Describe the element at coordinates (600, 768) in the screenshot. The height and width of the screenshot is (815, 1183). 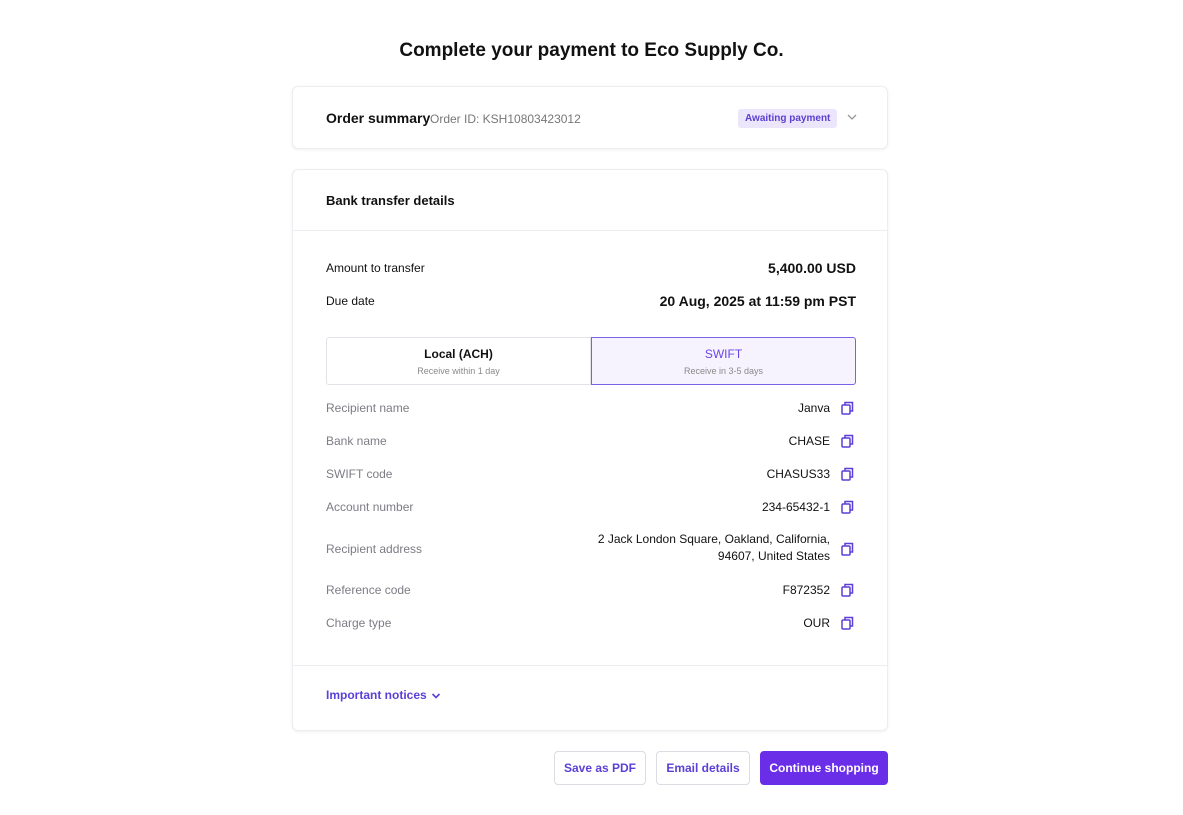
I see `save-as-pdf-button: Save as PDF` at that location.